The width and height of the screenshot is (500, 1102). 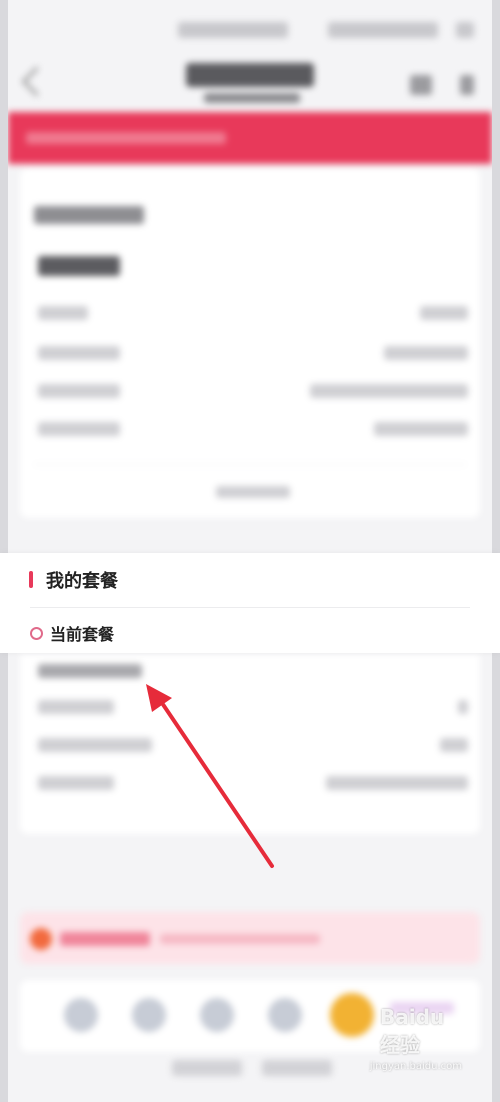 I want to click on banner-text, so click(x=126, y=138).